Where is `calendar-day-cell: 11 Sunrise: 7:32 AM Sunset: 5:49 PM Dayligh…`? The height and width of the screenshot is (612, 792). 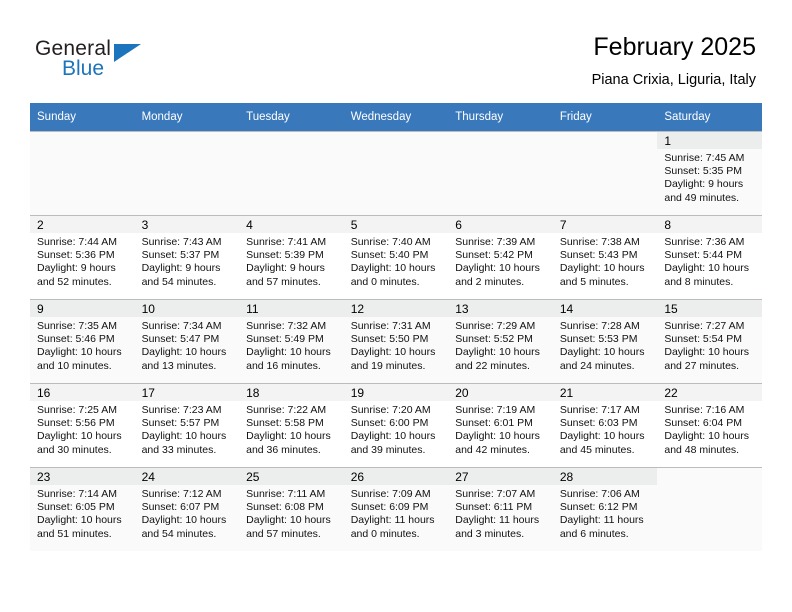 calendar-day-cell: 11 Sunrise: 7:32 AM Sunset: 5:49 PM Dayligh… is located at coordinates (291, 341).